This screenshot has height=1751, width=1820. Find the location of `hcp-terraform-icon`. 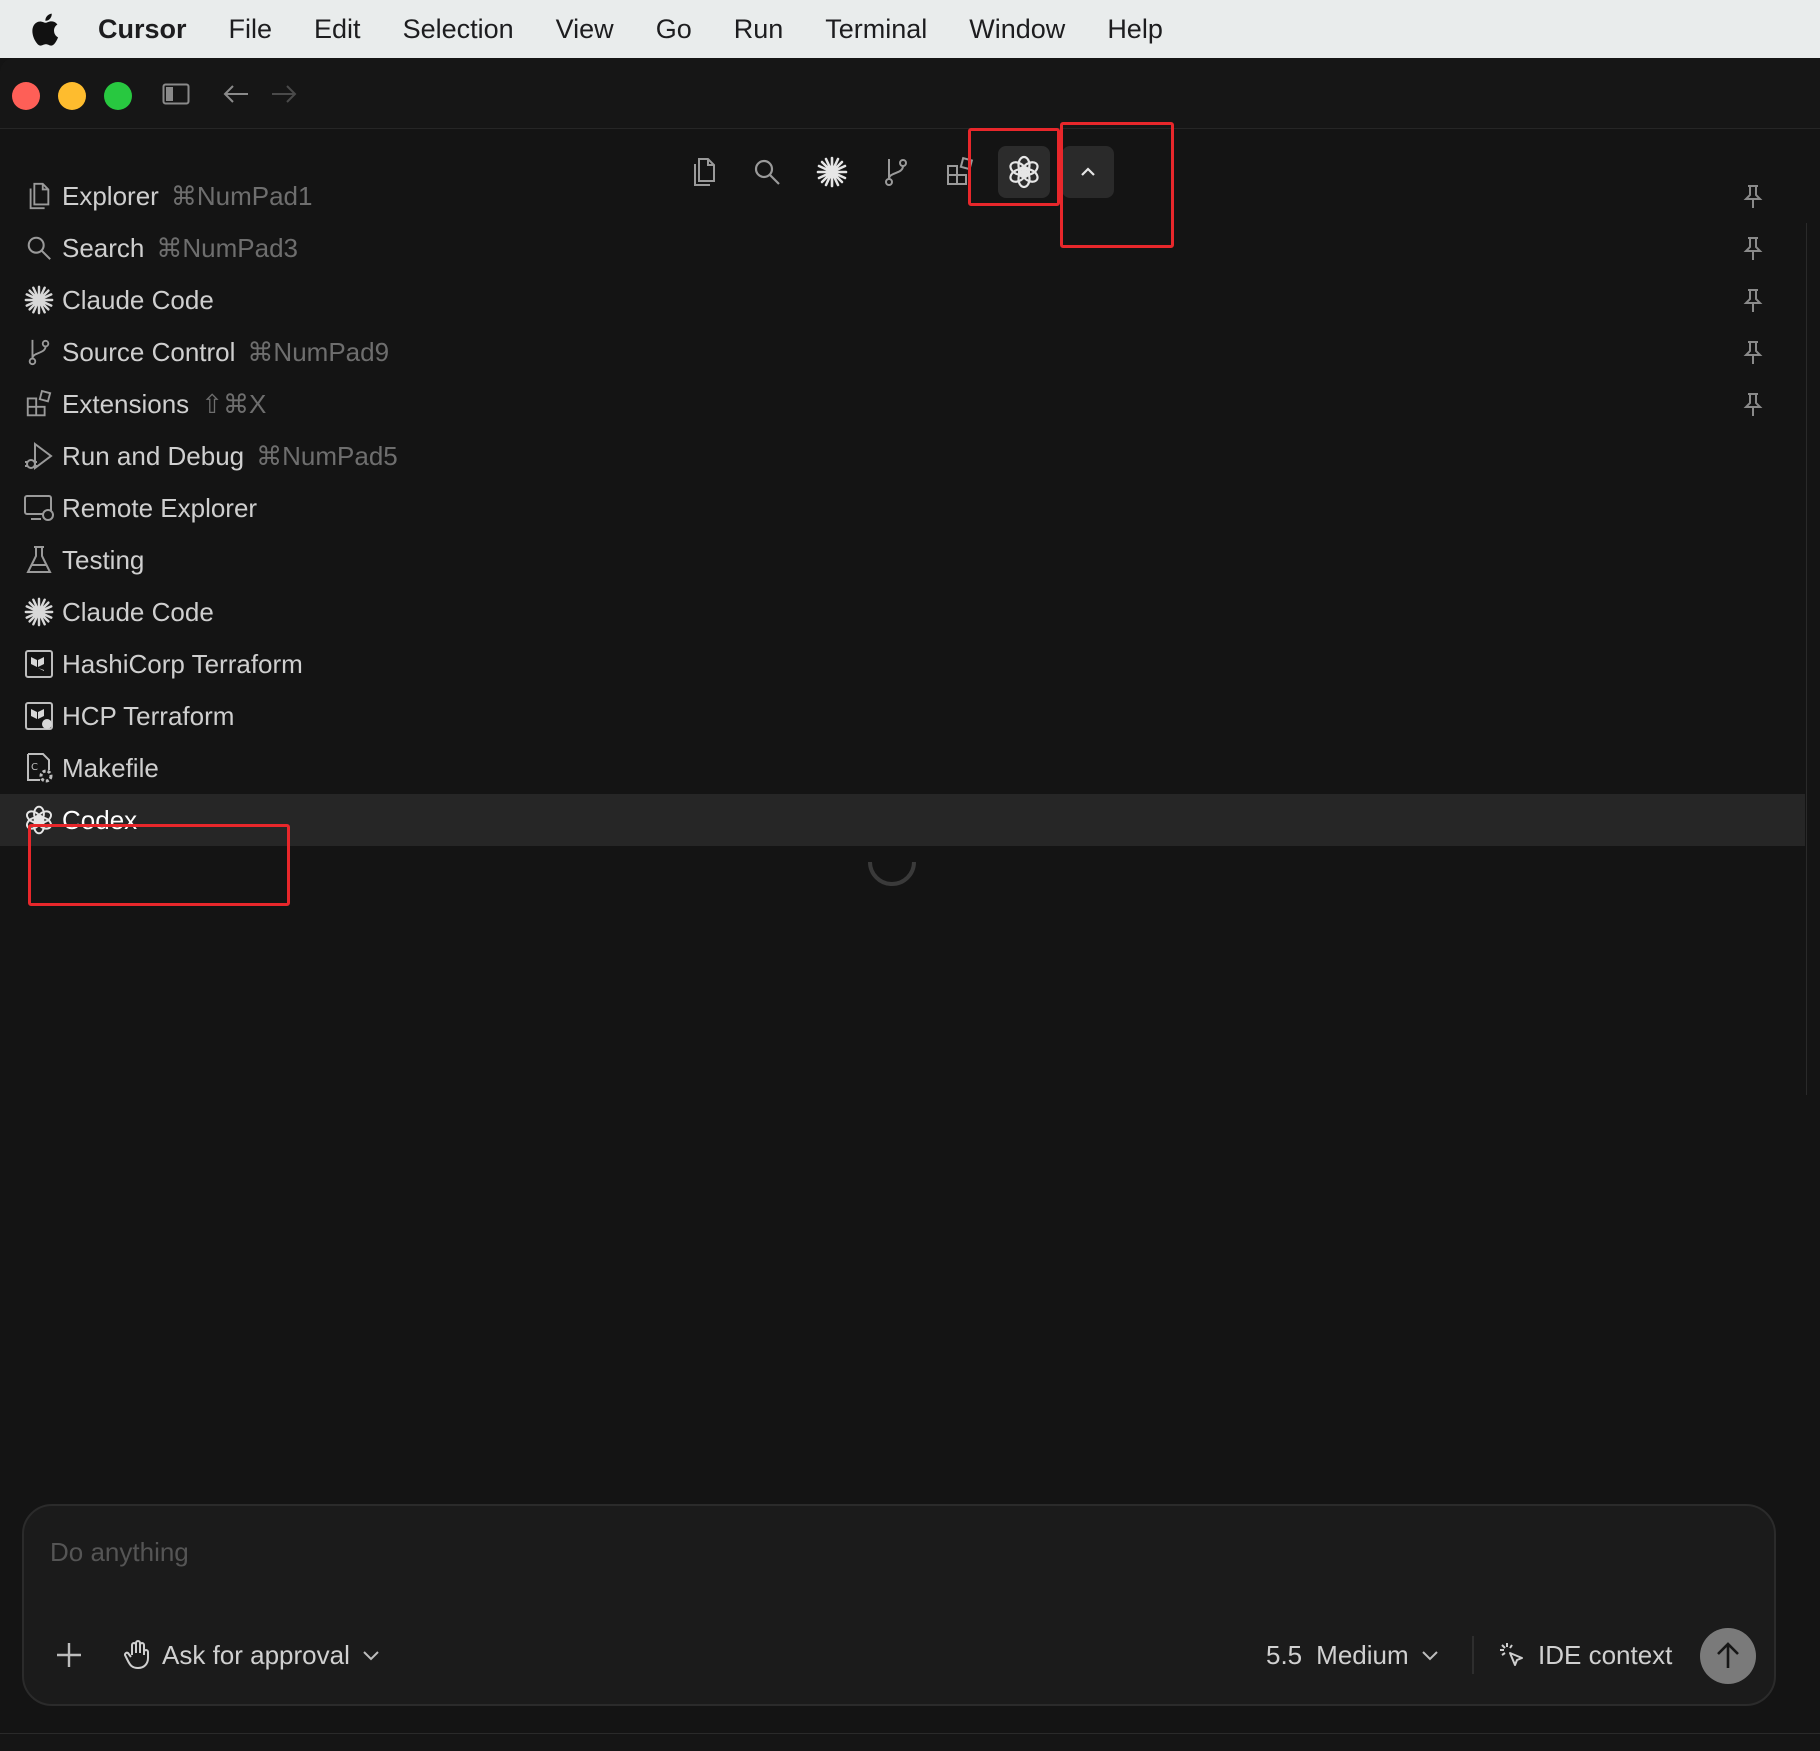

hcp-terraform-icon is located at coordinates (39, 716).